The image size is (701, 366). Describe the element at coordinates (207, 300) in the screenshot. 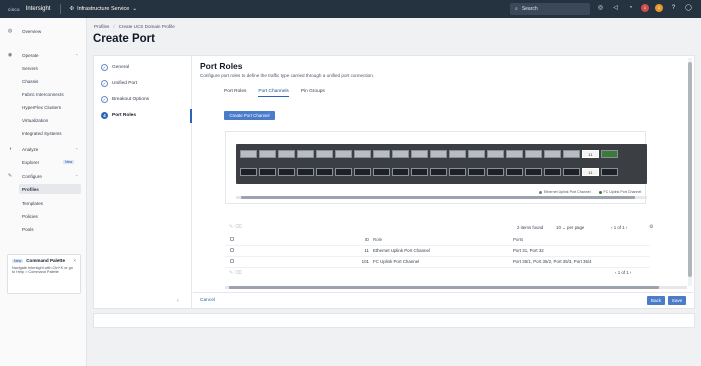

I see `cancel-button: Cancel` at that location.